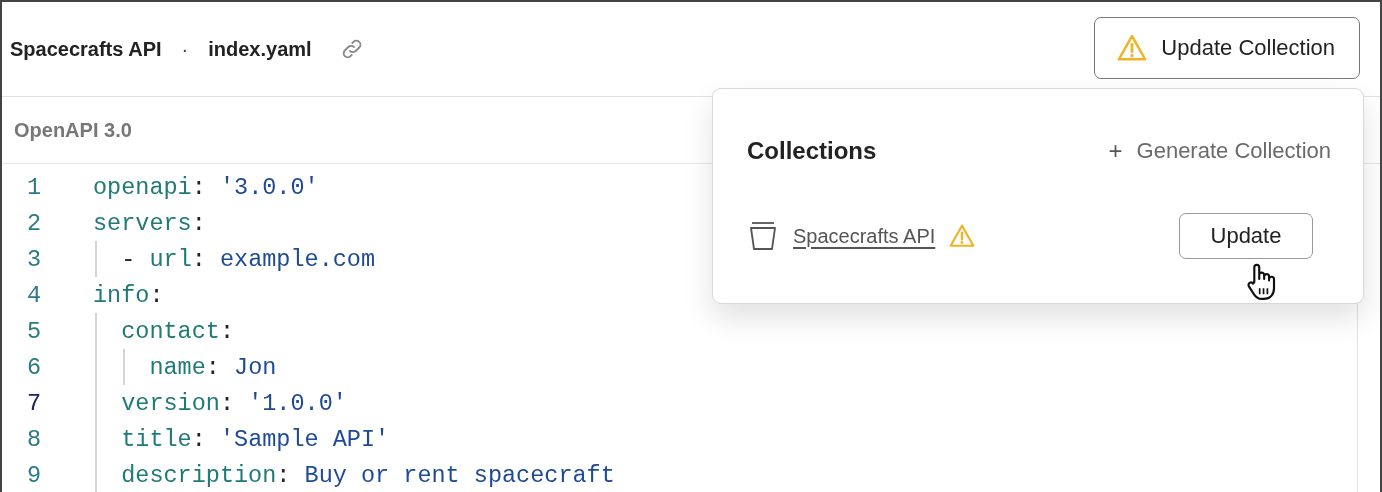  What do you see at coordinates (248, 259) in the screenshot?
I see `code-line: - url: example.com` at bounding box center [248, 259].